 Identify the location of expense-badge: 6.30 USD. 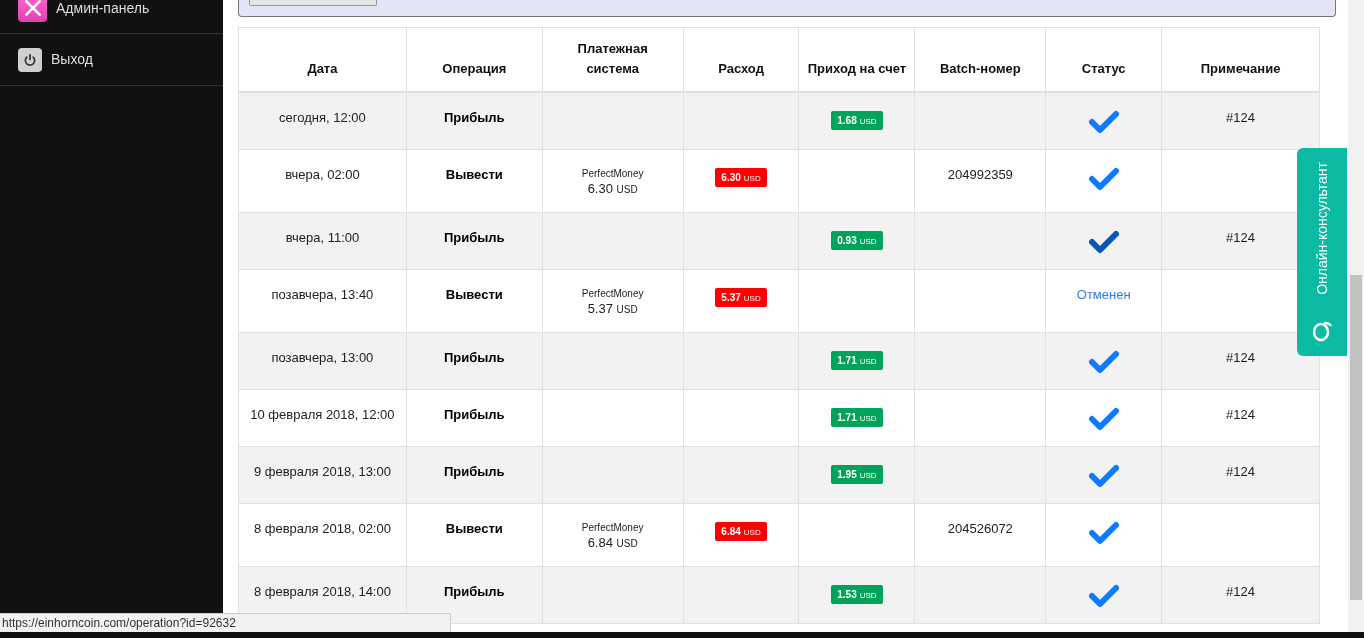
(741, 177).